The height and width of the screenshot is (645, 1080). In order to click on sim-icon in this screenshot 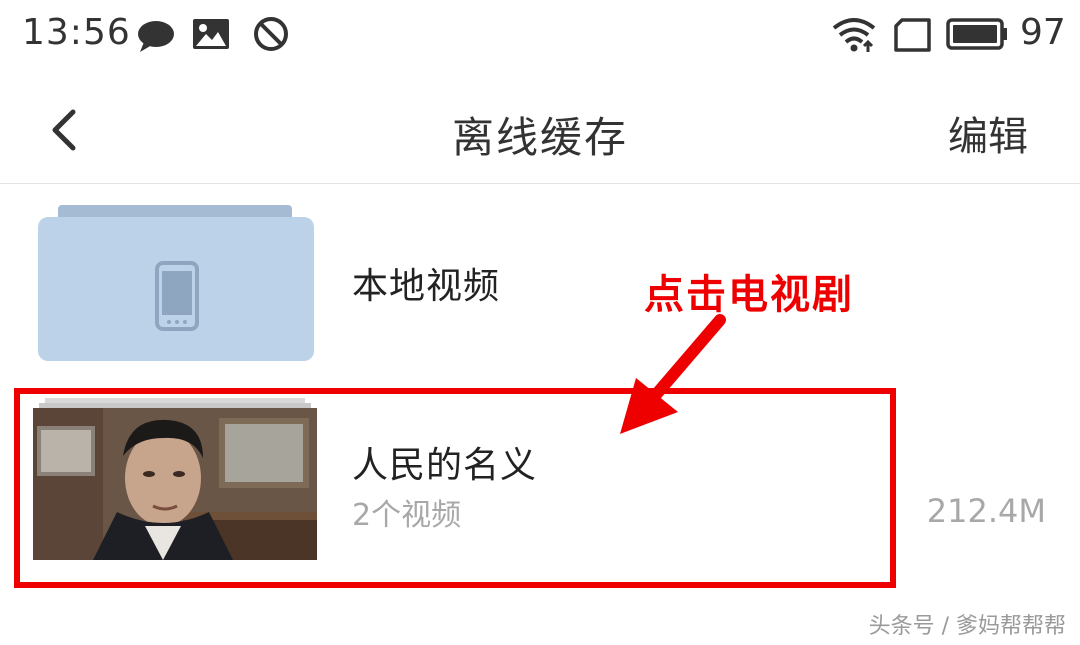, I will do `click(913, 37)`.